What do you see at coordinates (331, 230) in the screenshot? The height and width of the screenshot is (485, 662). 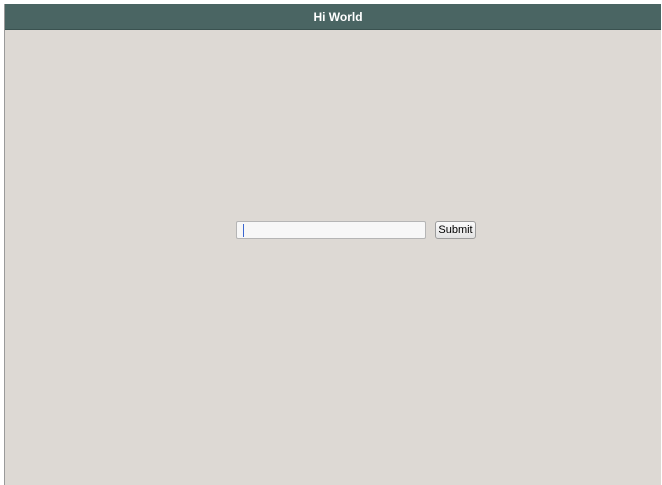 I see `text-input` at bounding box center [331, 230].